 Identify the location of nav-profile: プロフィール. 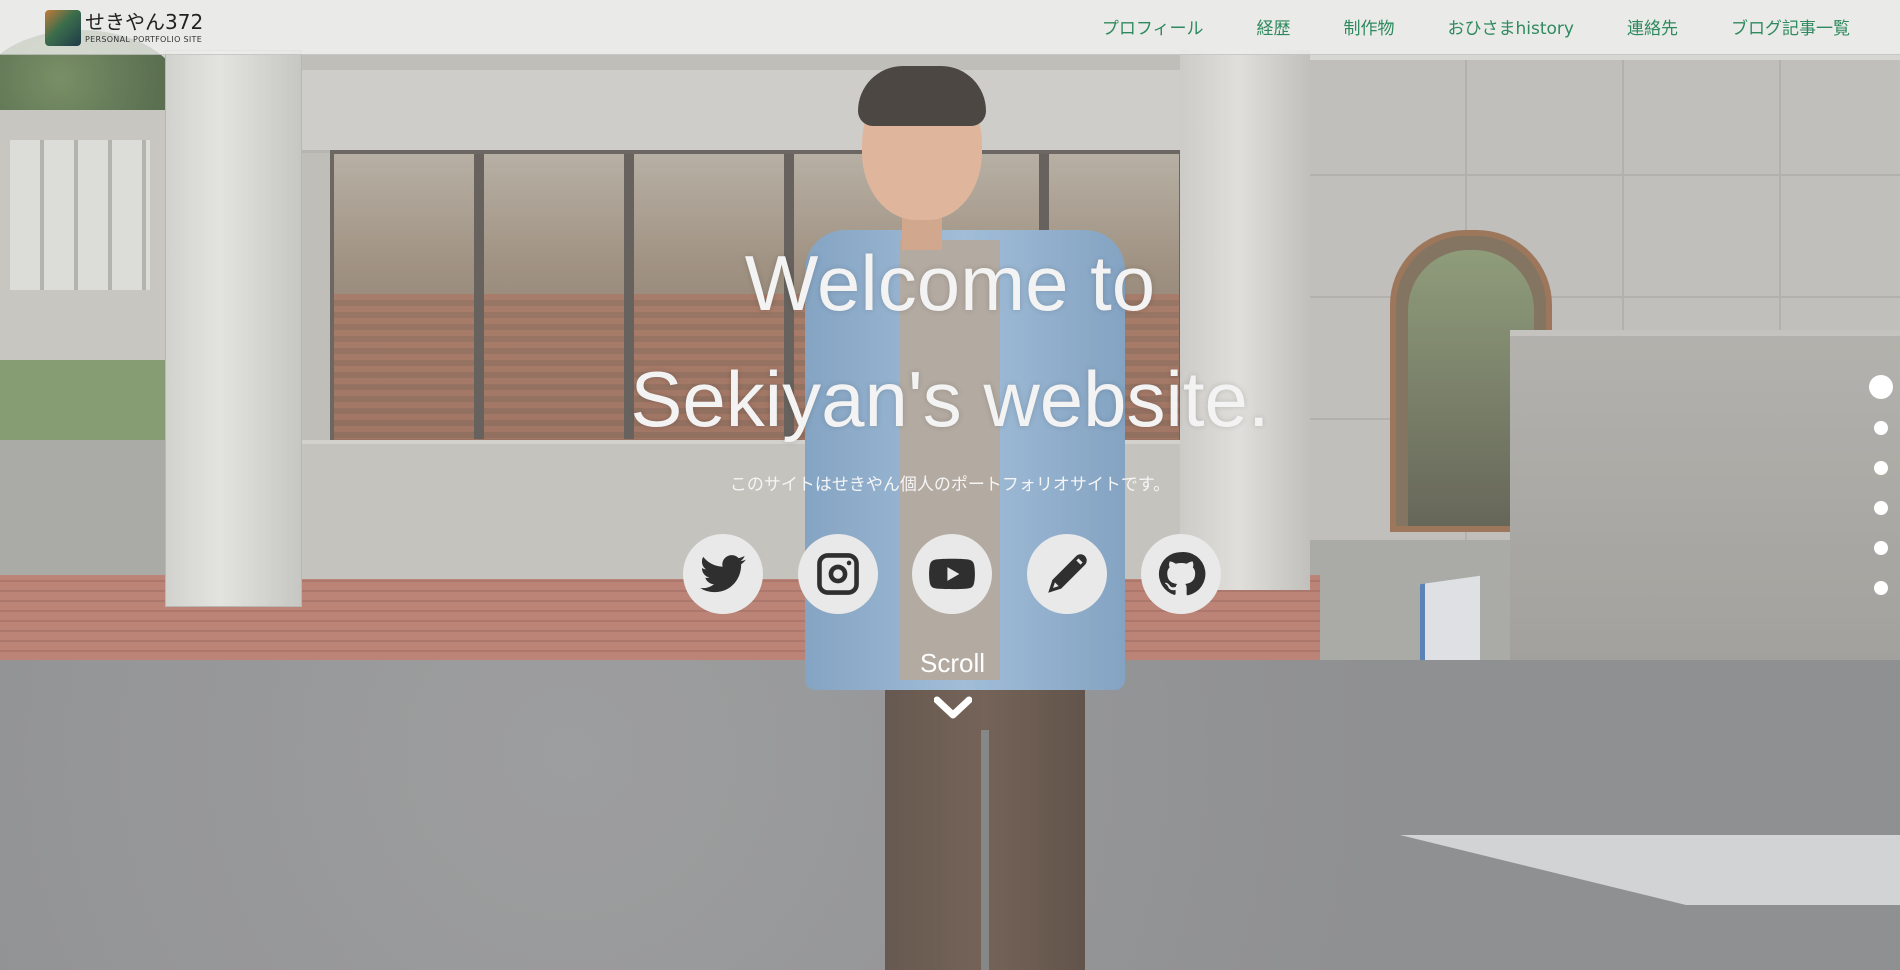
(1153, 26).